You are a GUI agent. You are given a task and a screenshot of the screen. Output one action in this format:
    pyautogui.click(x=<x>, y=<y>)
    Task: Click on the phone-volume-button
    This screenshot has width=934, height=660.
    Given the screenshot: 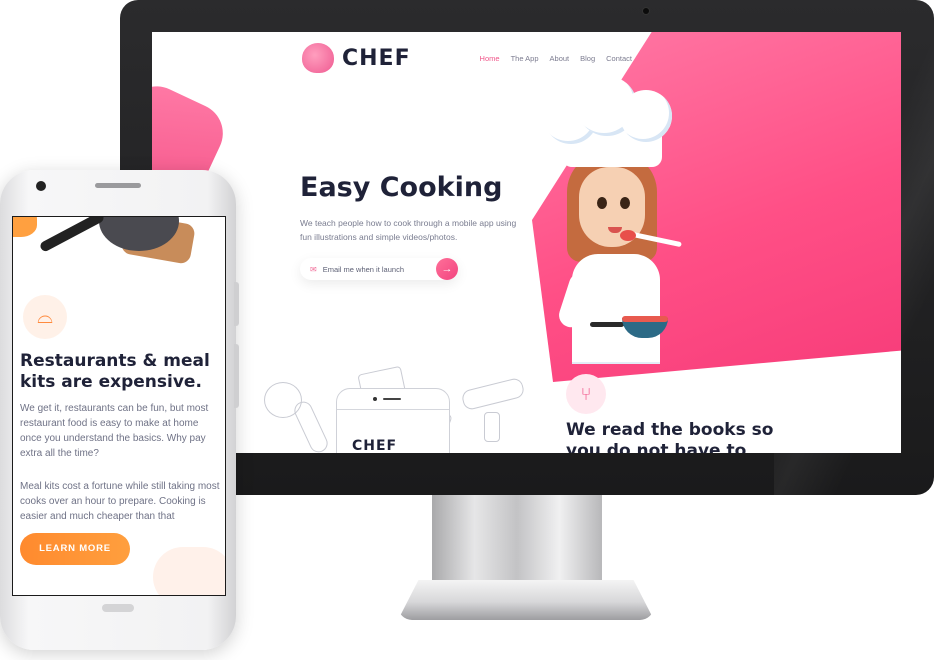 What is the action you would take?
    pyautogui.click(x=236, y=376)
    